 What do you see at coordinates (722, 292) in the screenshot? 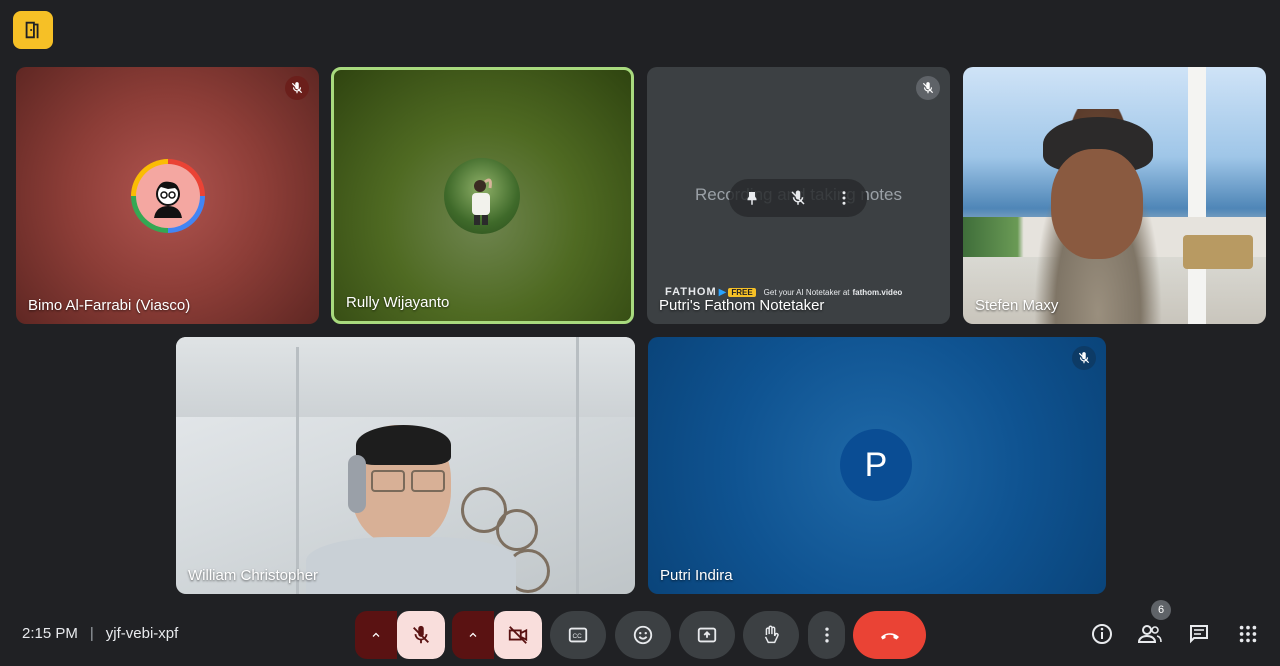
I see `play-icon: ▶` at bounding box center [722, 292].